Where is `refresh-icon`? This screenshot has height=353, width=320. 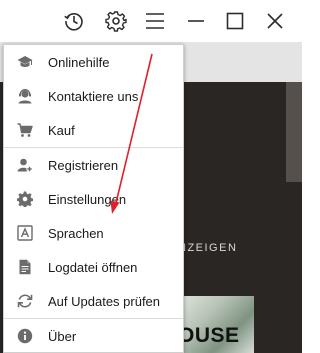 refresh-icon is located at coordinates (25, 301).